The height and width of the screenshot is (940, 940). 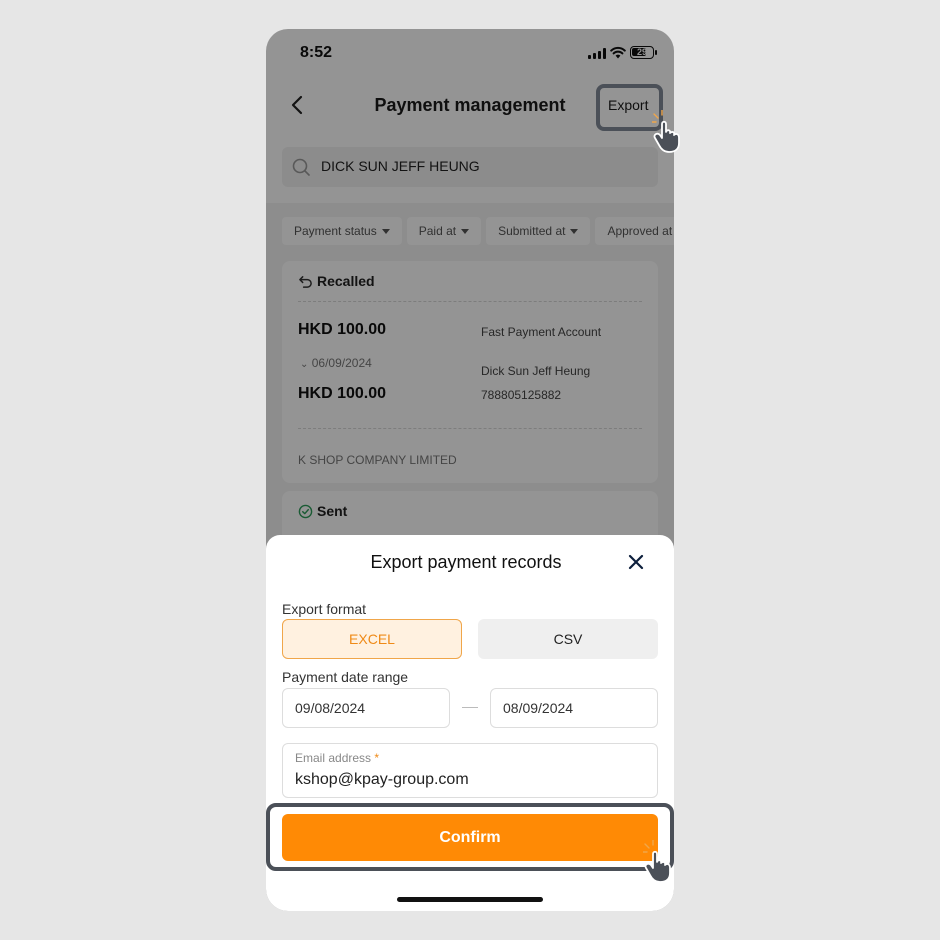 What do you see at coordinates (466, 562) in the screenshot?
I see `sheet-title: Export payment records` at bounding box center [466, 562].